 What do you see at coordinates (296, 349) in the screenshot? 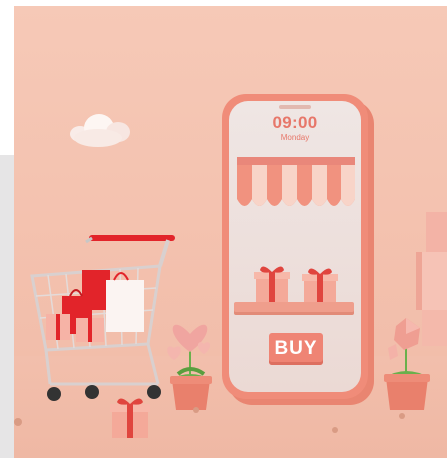
I see `buy-button: BUY` at bounding box center [296, 349].